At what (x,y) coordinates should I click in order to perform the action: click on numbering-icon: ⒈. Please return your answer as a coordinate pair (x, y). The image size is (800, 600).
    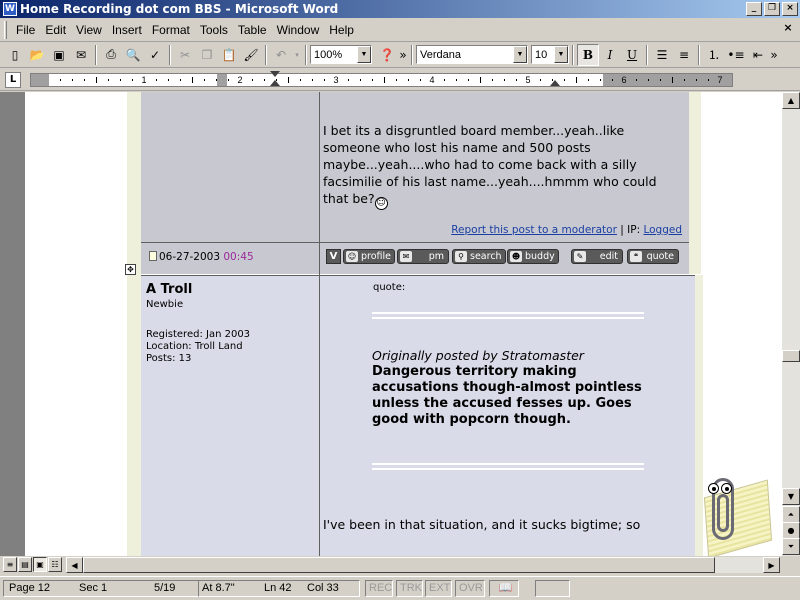
    Looking at the image, I should click on (714, 55).